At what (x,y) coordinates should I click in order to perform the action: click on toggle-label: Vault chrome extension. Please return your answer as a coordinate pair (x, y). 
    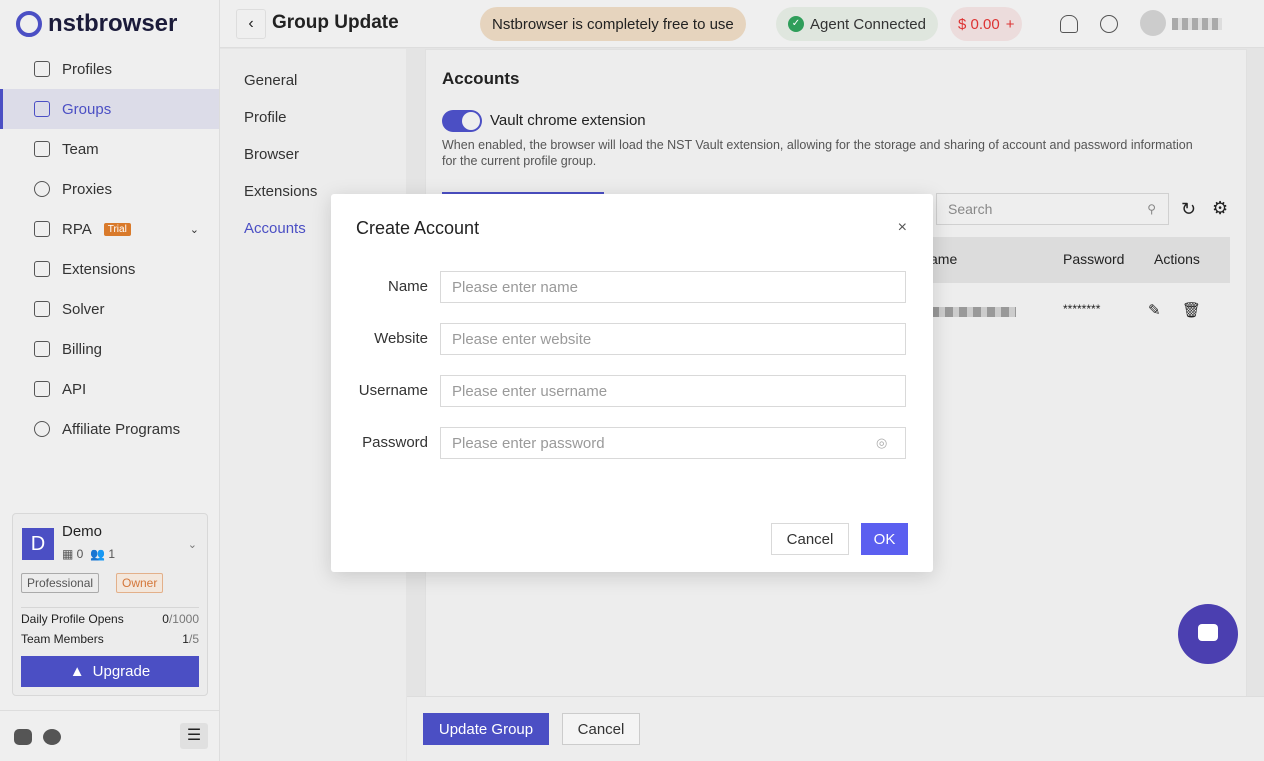
    Looking at the image, I should click on (568, 120).